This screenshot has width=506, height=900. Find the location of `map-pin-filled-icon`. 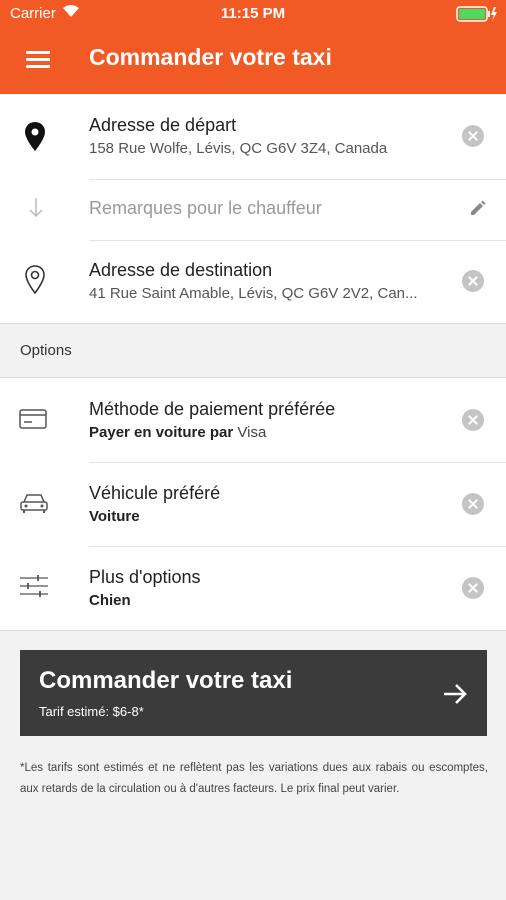

map-pin-filled-icon is located at coordinates (35, 136).